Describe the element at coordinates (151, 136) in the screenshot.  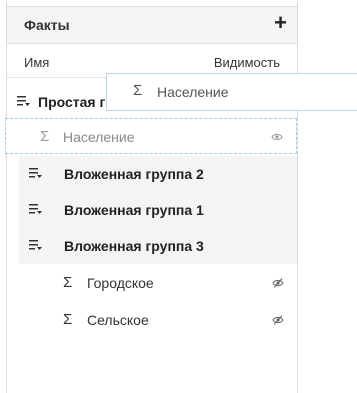
I see `drop-placeholder-row: Σ Население` at that location.